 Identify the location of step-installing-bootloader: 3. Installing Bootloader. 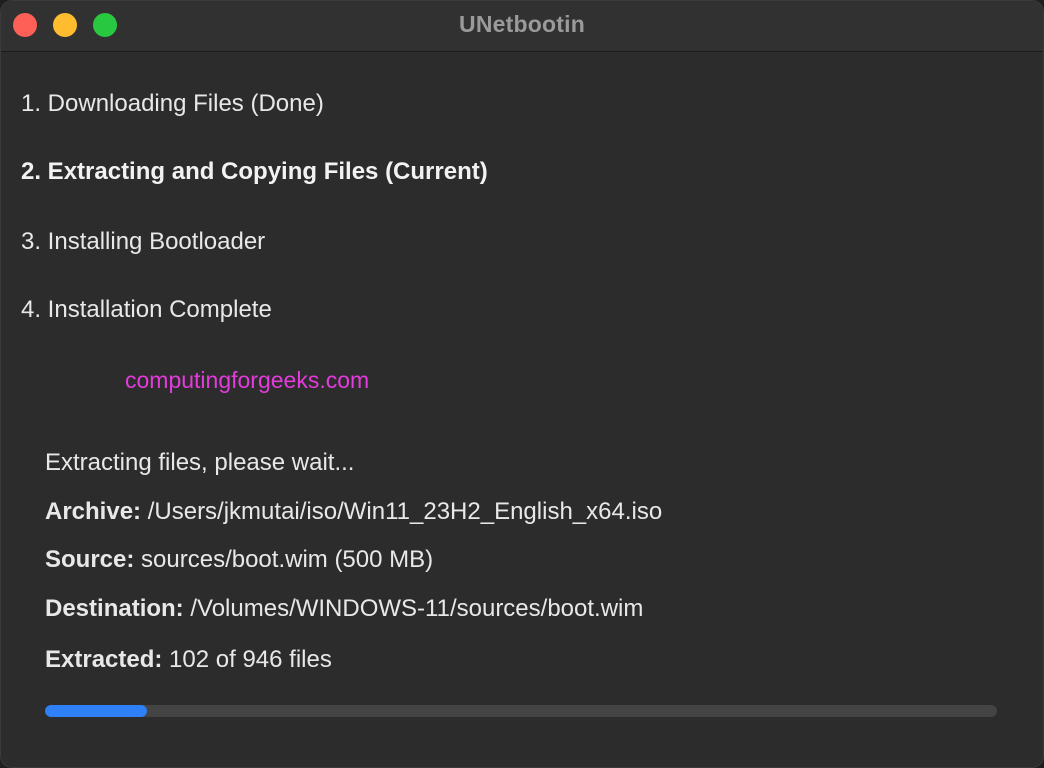
(143, 241).